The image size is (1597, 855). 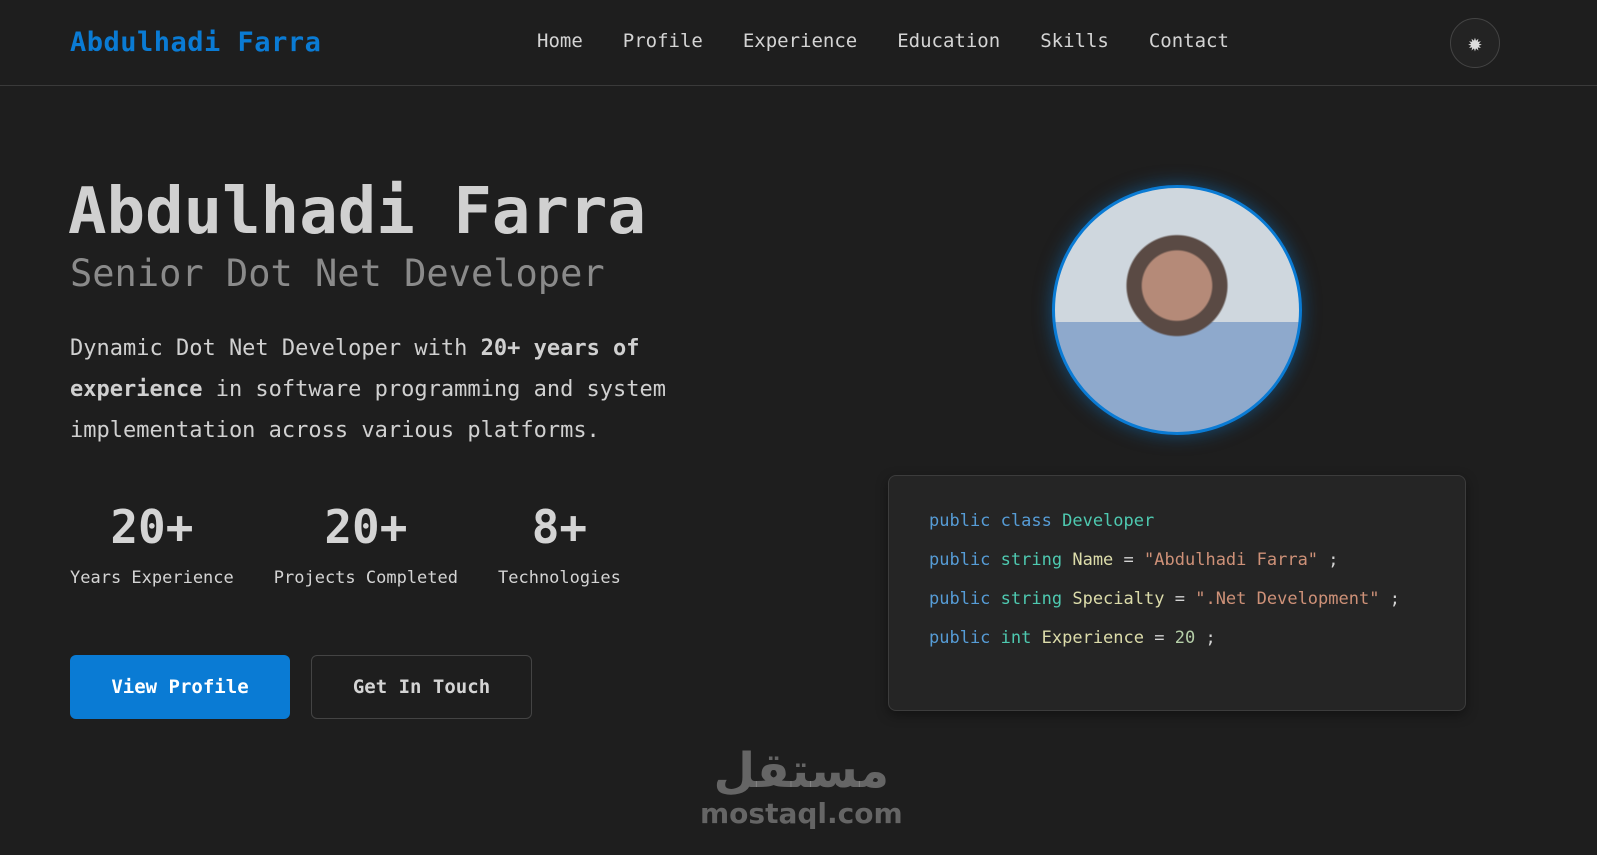 What do you see at coordinates (1108, 521) in the screenshot?
I see `code-token: Developer` at bounding box center [1108, 521].